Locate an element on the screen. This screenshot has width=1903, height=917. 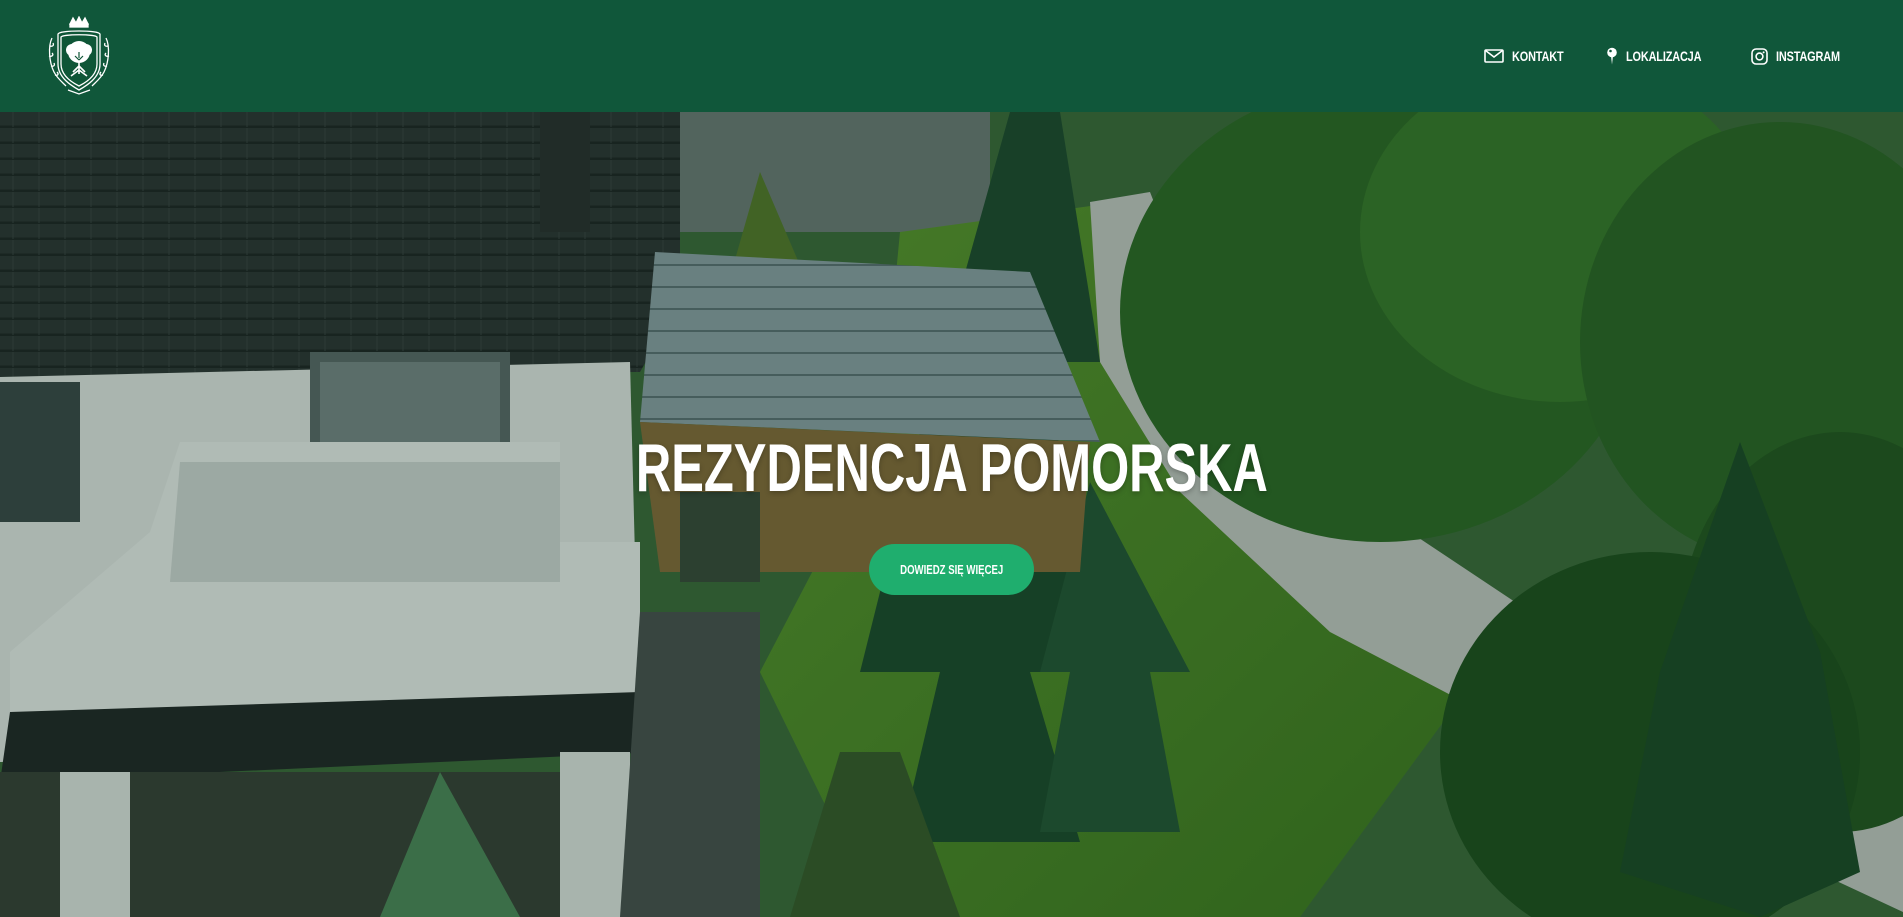
learn-more-button: DOWIEDZ SIĘ WIĘCEJ is located at coordinates (951, 569).